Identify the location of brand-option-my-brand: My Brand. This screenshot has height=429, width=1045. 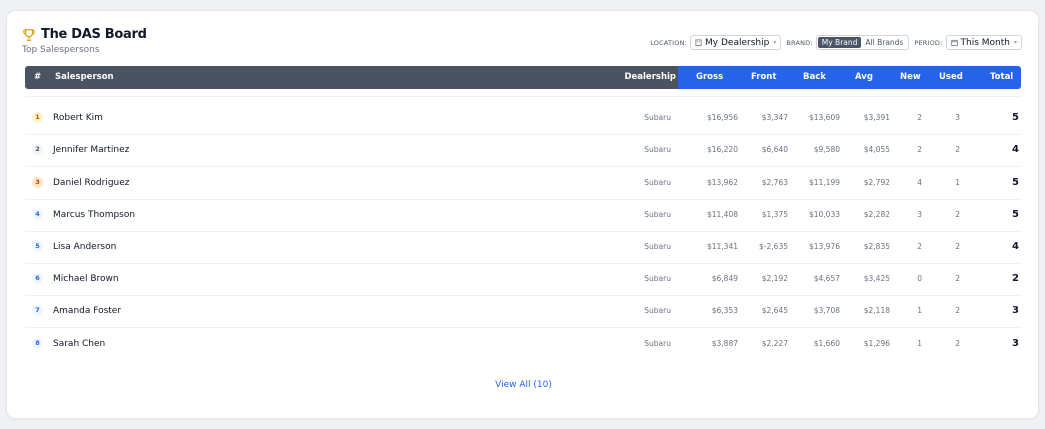
(839, 42).